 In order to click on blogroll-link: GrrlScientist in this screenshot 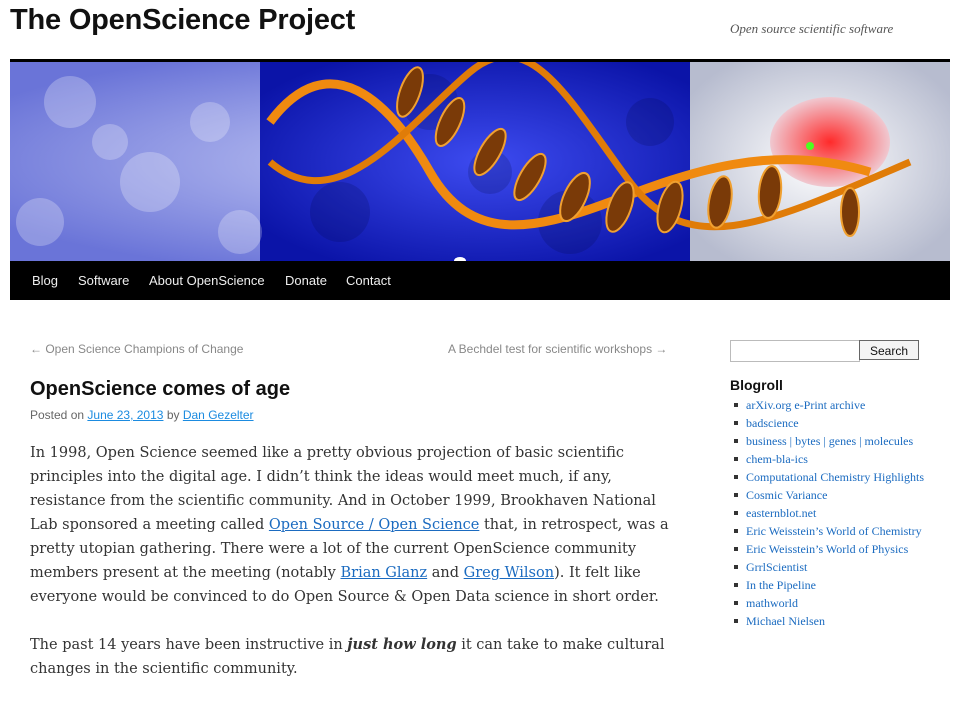, I will do `click(830, 567)`.